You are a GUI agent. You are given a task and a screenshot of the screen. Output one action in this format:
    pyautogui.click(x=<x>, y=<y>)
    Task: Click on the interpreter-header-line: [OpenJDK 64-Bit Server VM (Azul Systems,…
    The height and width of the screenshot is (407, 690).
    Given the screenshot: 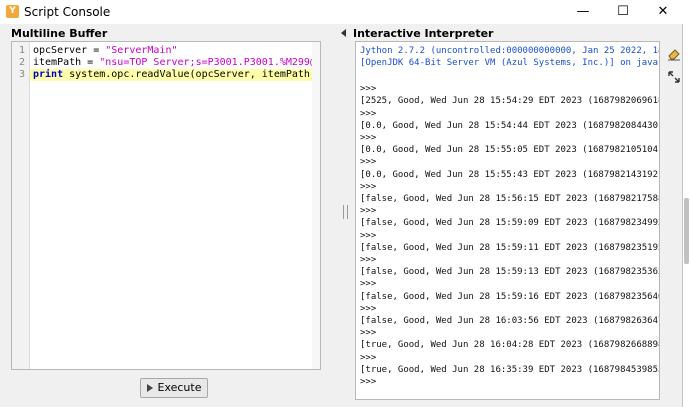 What is the action you would take?
    pyautogui.click(x=509, y=63)
    